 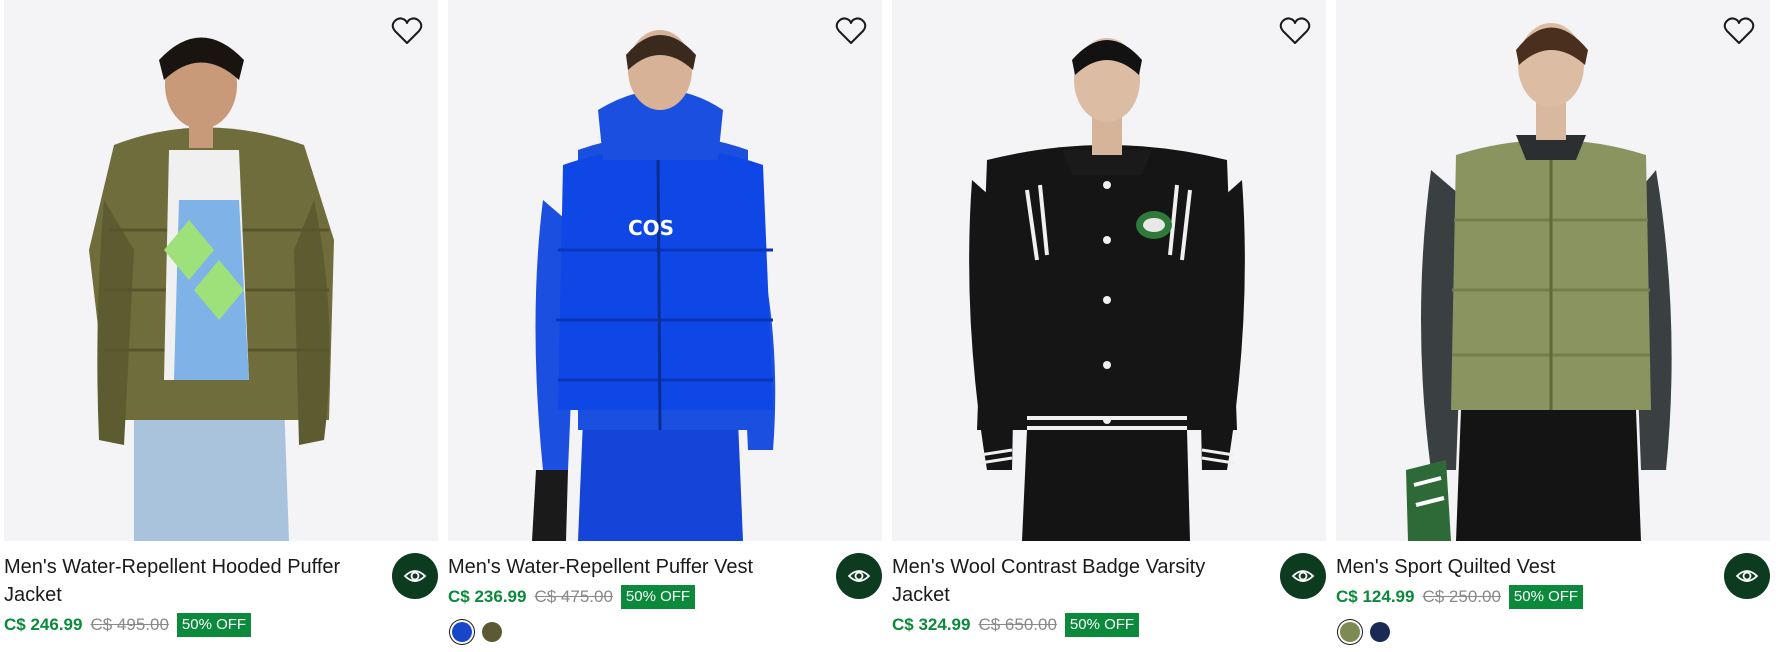 What do you see at coordinates (487, 596) in the screenshot?
I see `sale-price: C$ 236.99` at bounding box center [487, 596].